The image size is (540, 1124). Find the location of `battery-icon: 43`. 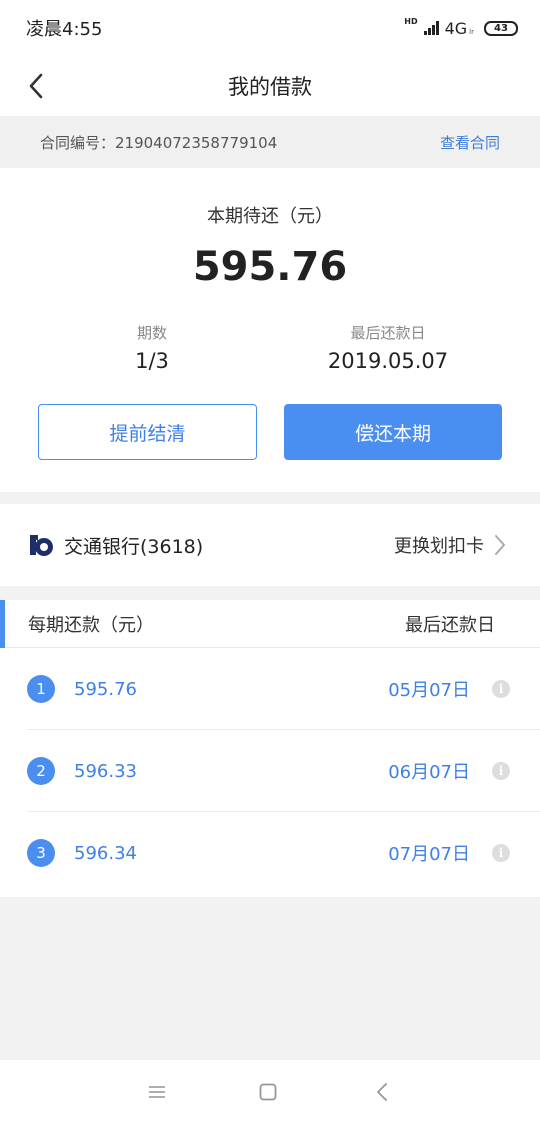

battery-icon: 43 is located at coordinates (501, 28).